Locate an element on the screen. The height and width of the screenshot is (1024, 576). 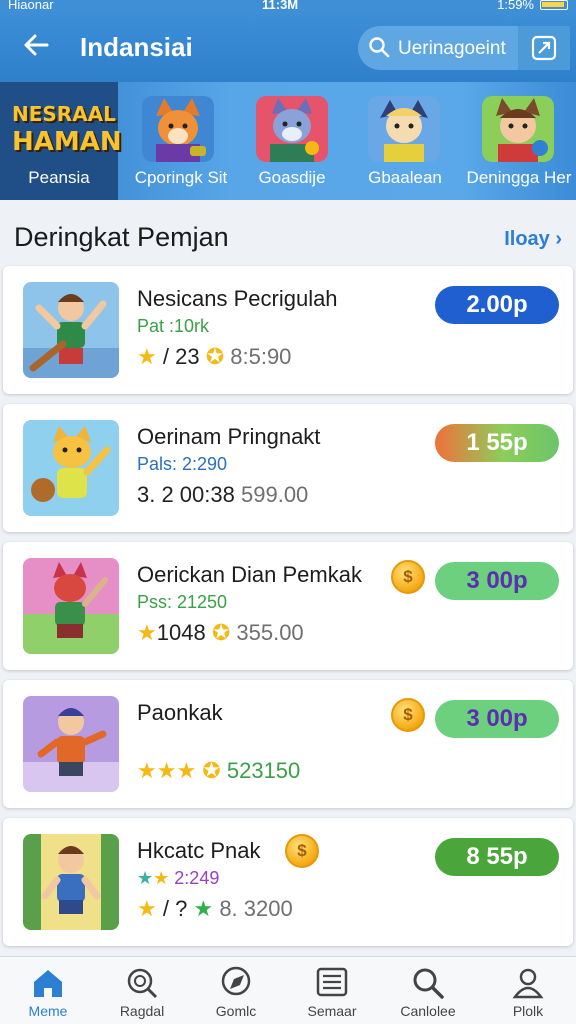
item-subtitle: Pals: 2:290 is located at coordinates (182, 464).